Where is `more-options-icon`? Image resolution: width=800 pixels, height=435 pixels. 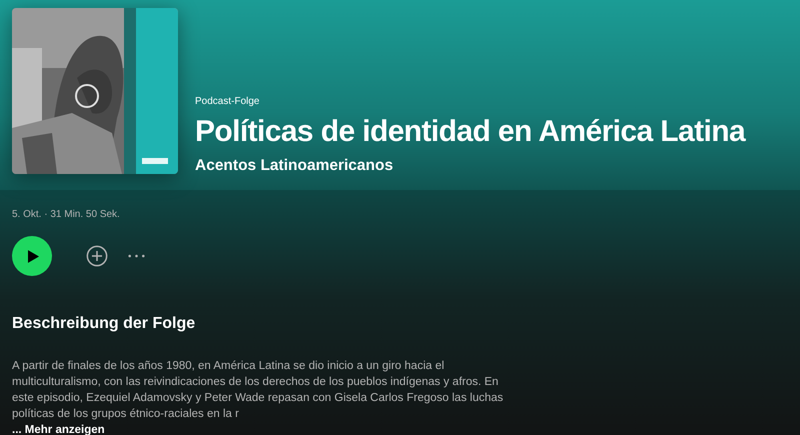
more-options-icon is located at coordinates (136, 256).